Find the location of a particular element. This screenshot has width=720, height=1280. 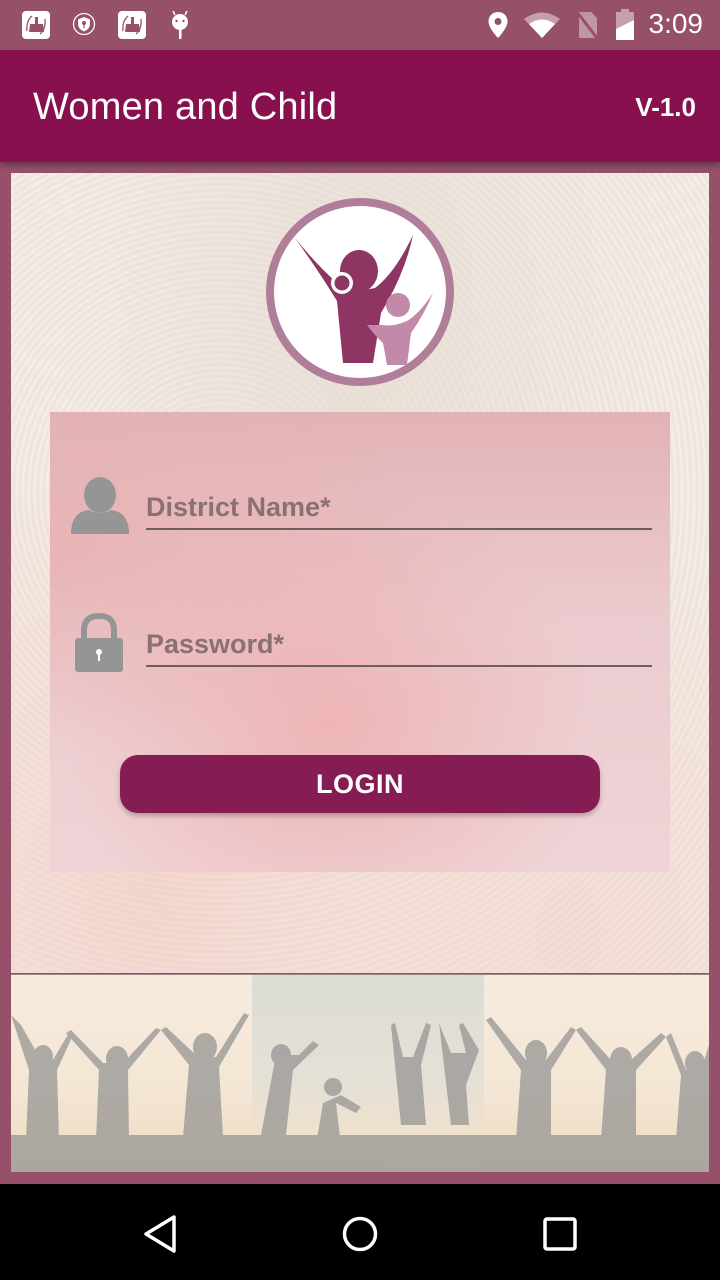

battery-charging-icon is located at coordinates (625, 24).